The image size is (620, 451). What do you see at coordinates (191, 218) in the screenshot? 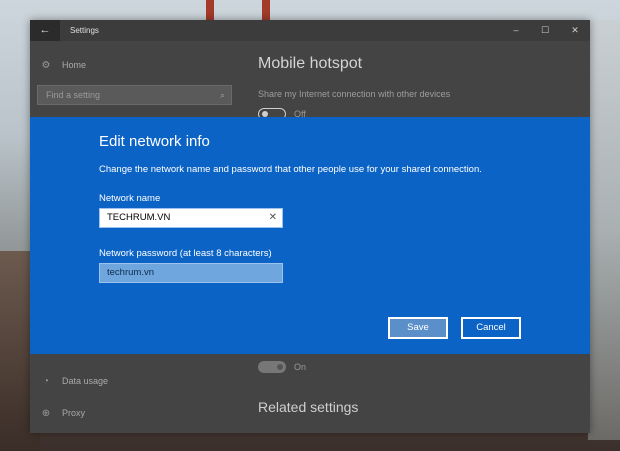
I see `network-name-field: TECHRUM.VN ✕` at bounding box center [191, 218].